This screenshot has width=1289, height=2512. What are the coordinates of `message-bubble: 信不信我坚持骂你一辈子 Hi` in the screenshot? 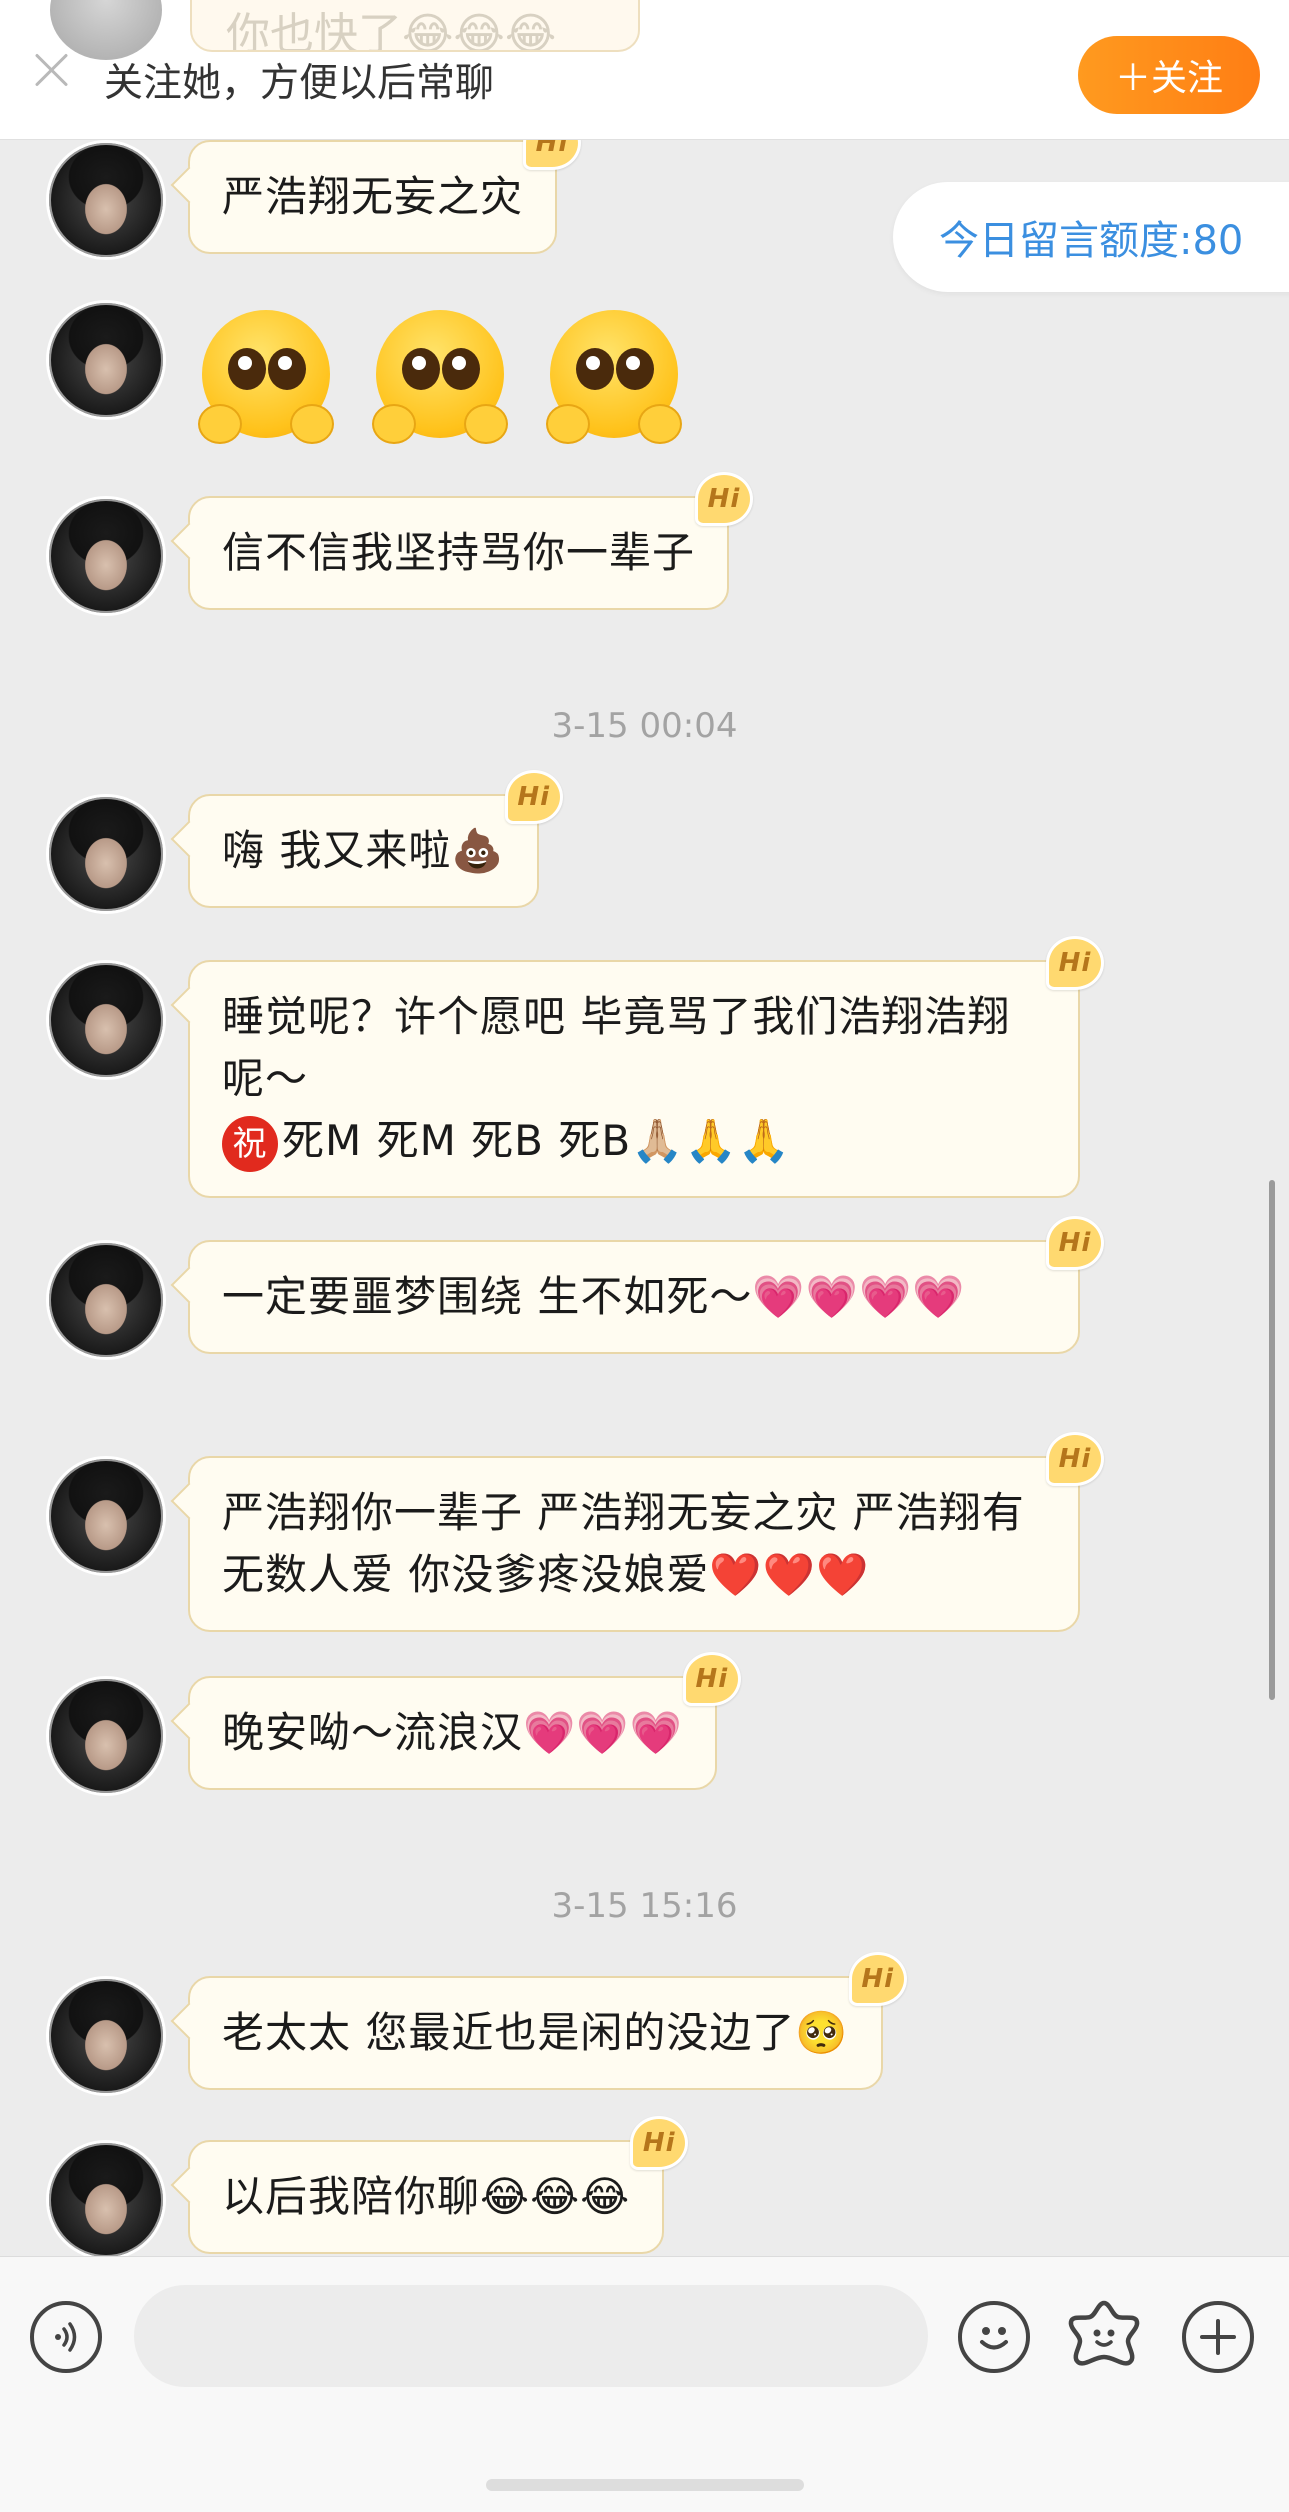 It's located at (471, 541).